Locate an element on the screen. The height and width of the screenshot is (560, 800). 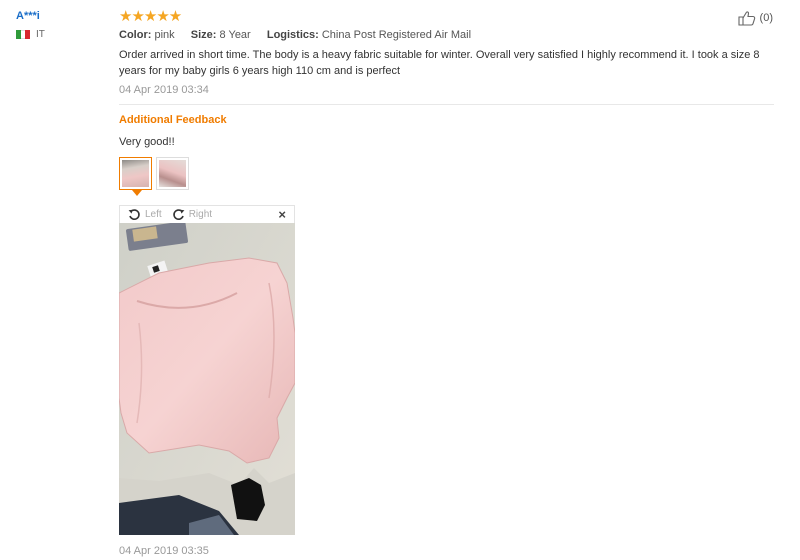
additional-feedback-title: Additional Feedback is located at coordinates (173, 120).